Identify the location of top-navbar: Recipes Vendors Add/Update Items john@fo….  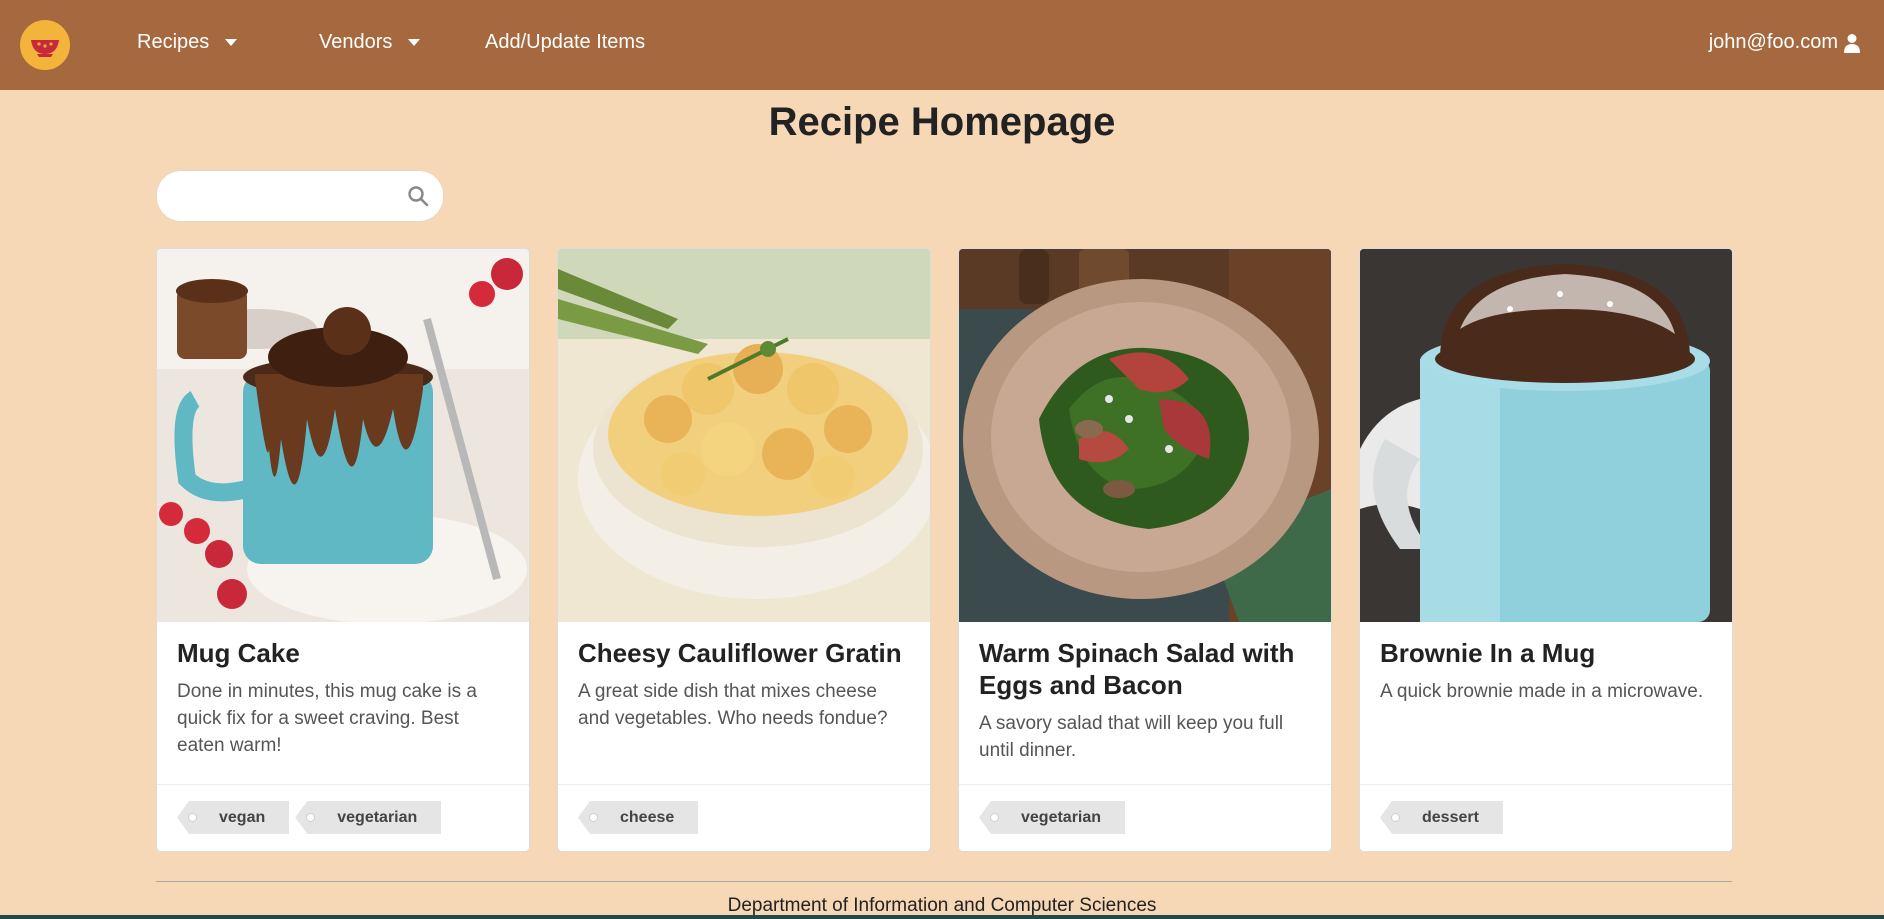
(942, 45).